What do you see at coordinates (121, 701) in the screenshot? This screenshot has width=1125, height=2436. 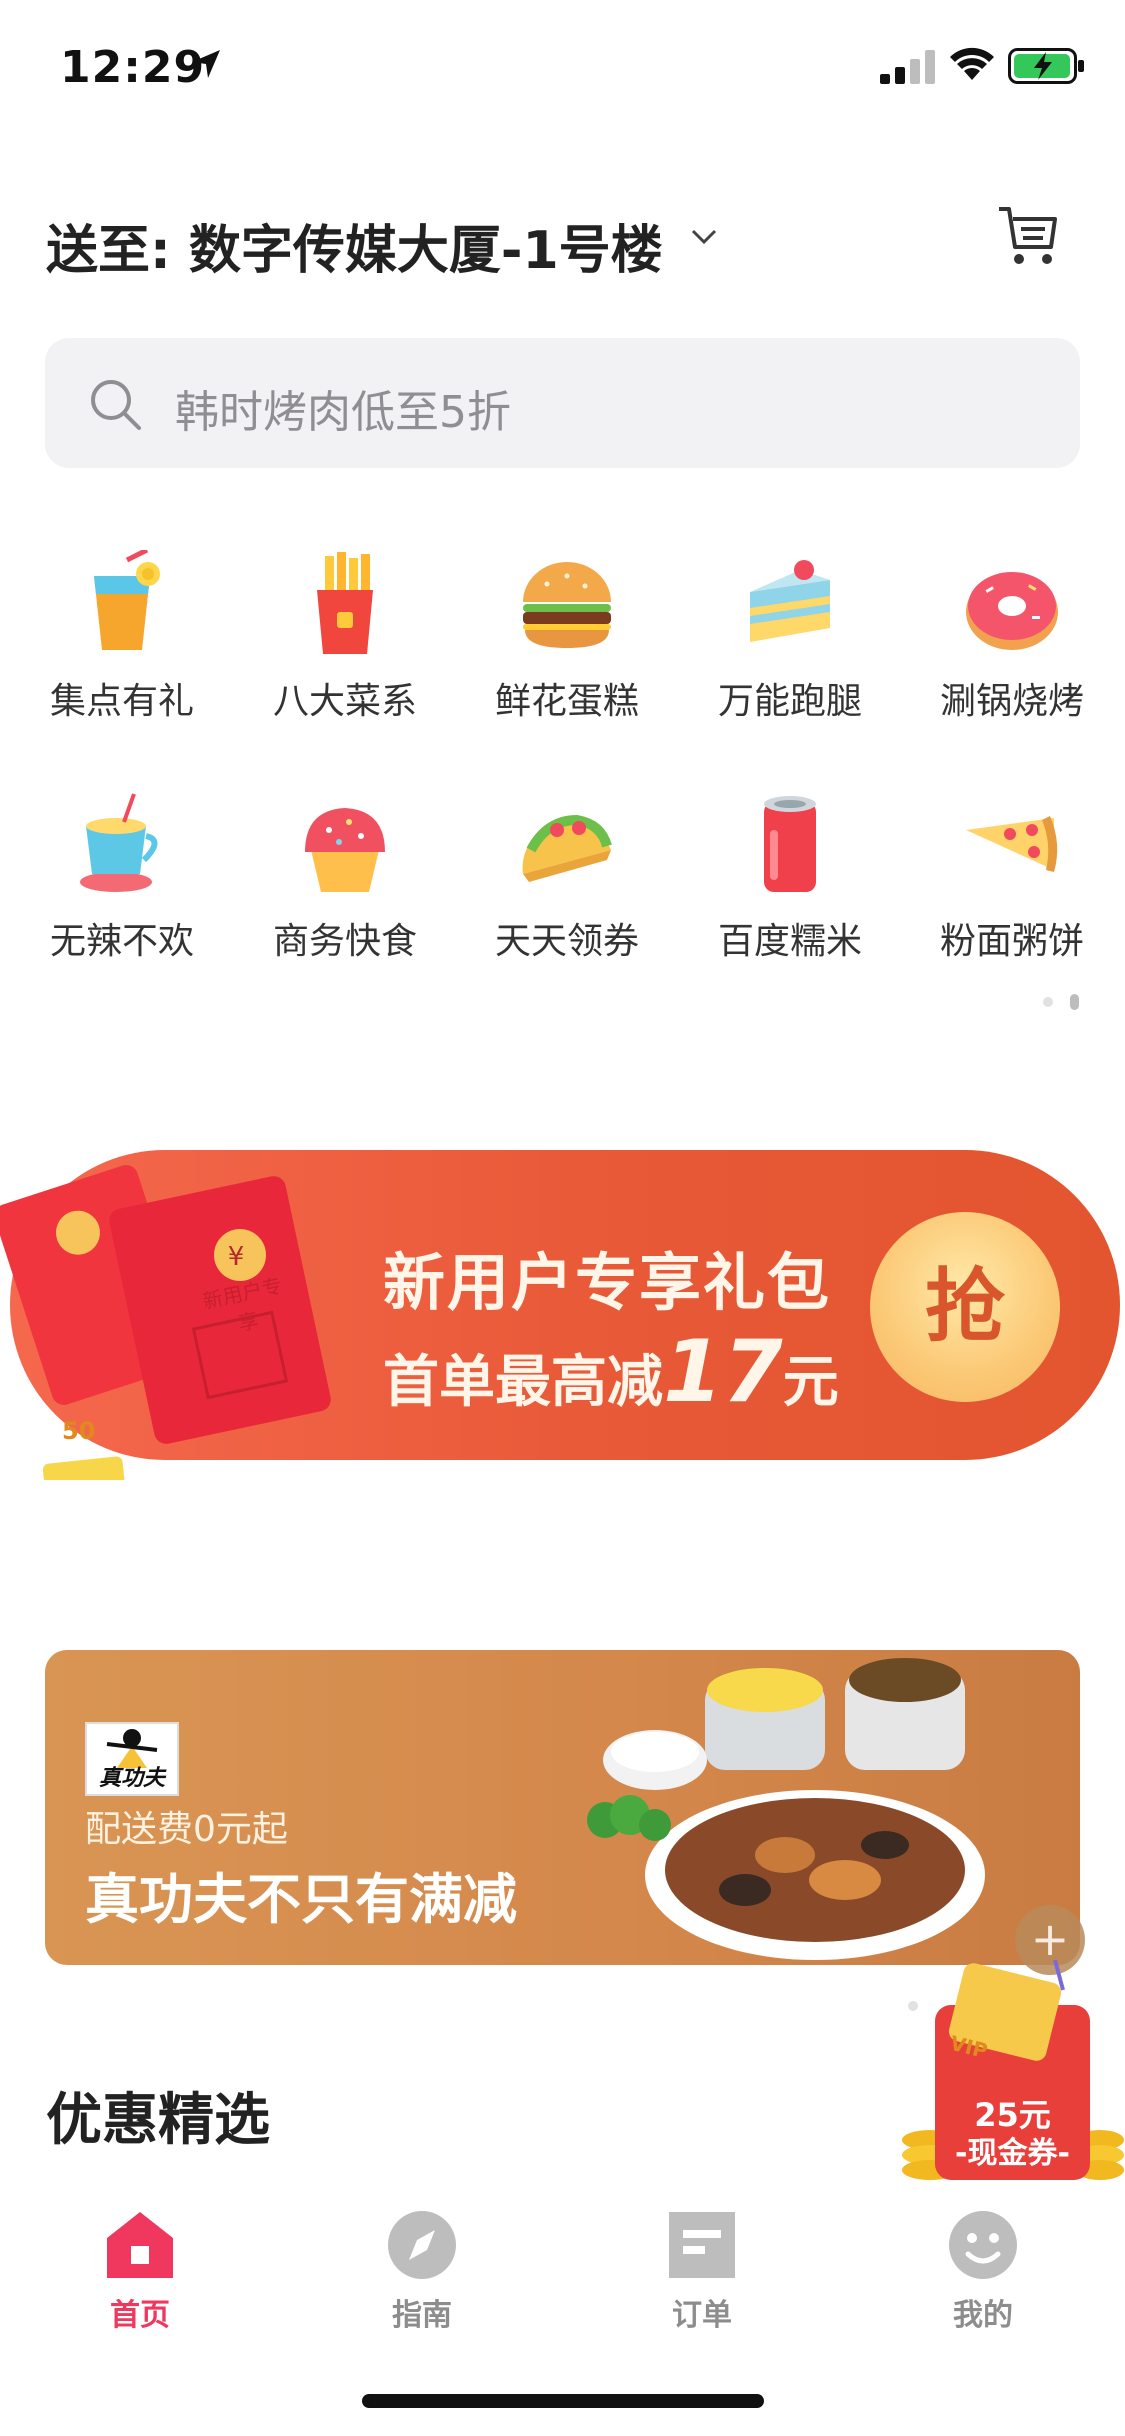 I see `category-label: 集点有礼` at bounding box center [121, 701].